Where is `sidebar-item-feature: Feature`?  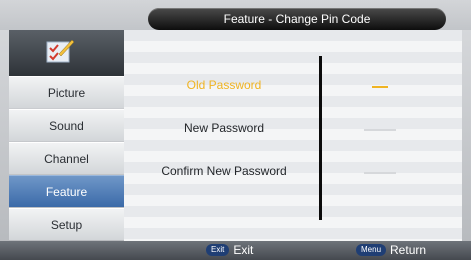
sidebar-item-feature: Feature is located at coordinates (66, 191).